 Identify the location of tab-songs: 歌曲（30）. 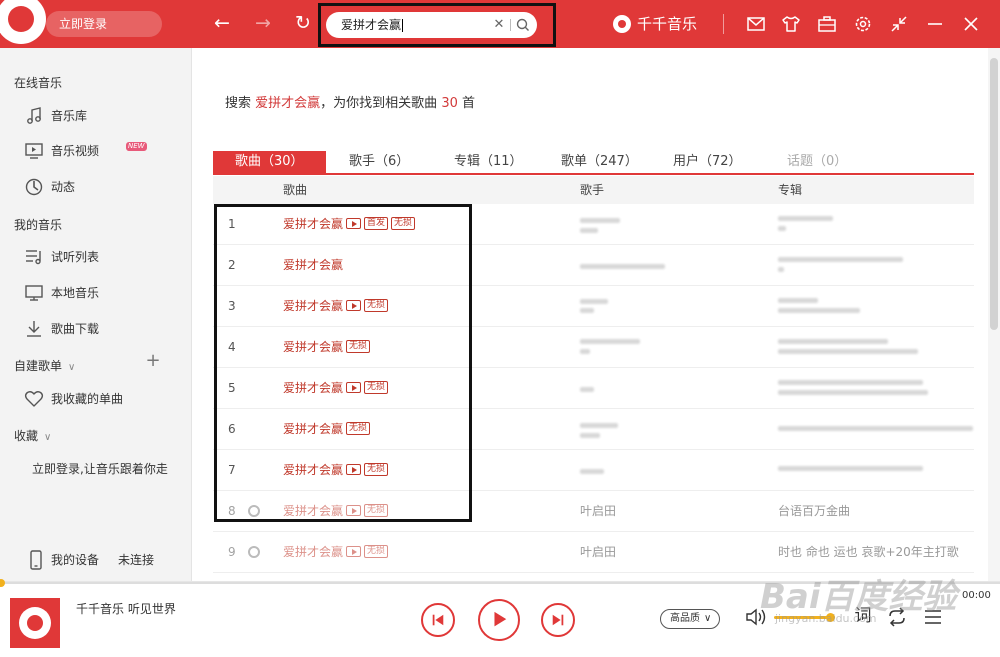
(269, 162).